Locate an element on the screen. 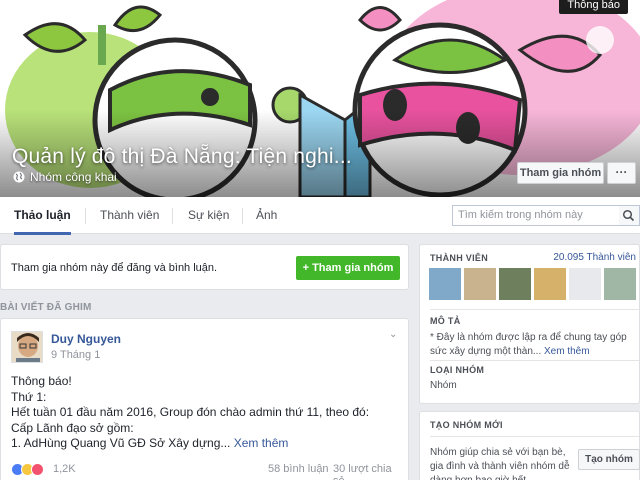 Image resolution: width=640 pixels, height=480 pixels. group-type-heading: LOẠI NHÓM is located at coordinates (457, 370).